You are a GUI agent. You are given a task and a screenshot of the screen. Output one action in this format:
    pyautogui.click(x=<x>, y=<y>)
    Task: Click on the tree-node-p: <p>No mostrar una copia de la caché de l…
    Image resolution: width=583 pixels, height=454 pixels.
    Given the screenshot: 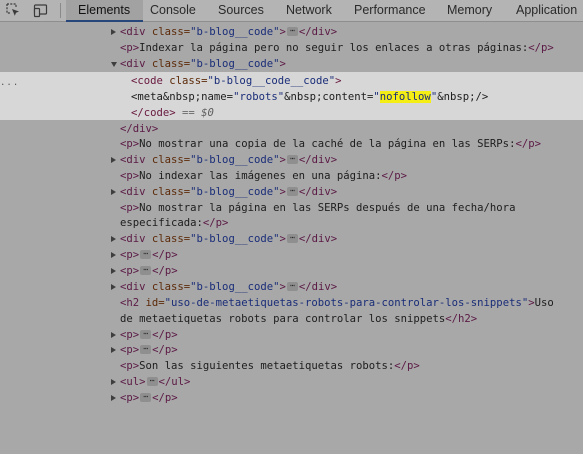 What is the action you would take?
    pyautogui.click(x=291, y=144)
    